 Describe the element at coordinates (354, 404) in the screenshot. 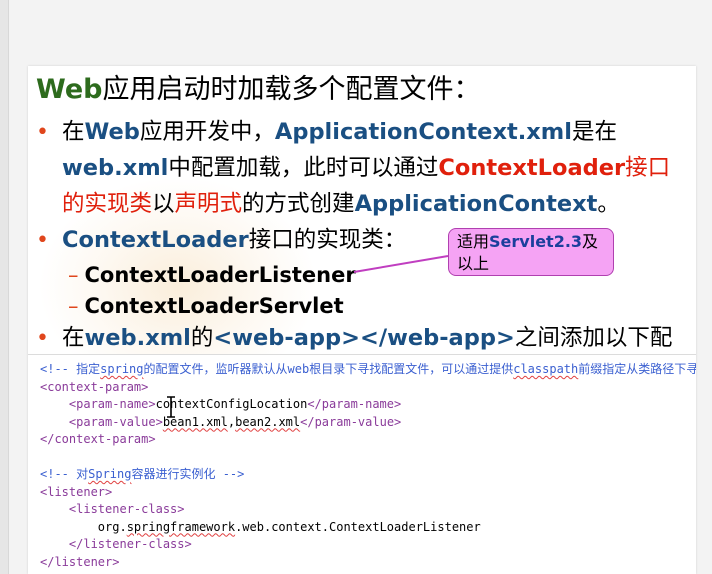

I see `code-tag: </param-name>` at that location.